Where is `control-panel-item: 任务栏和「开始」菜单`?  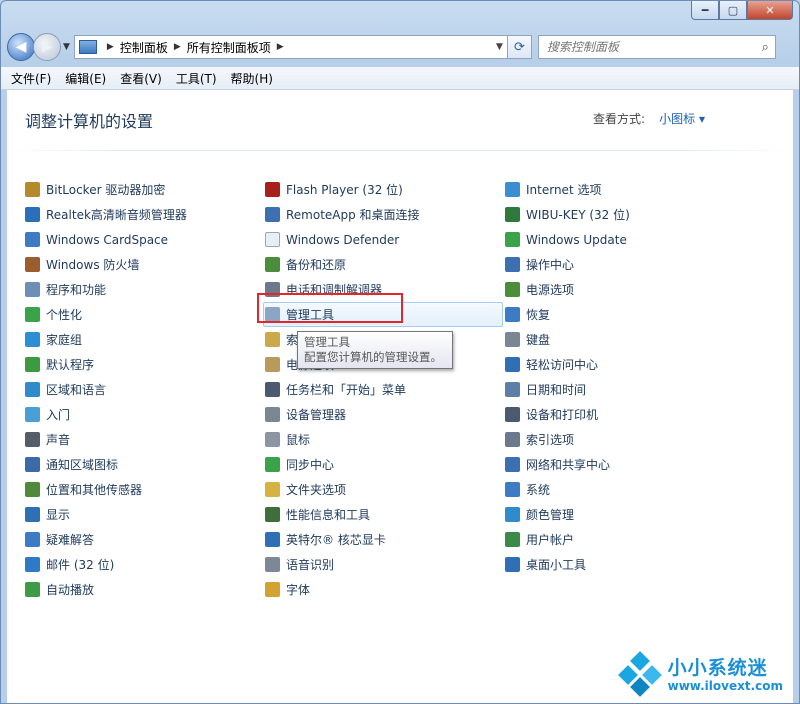 control-panel-item: 任务栏和「开始」菜单 is located at coordinates (384, 389).